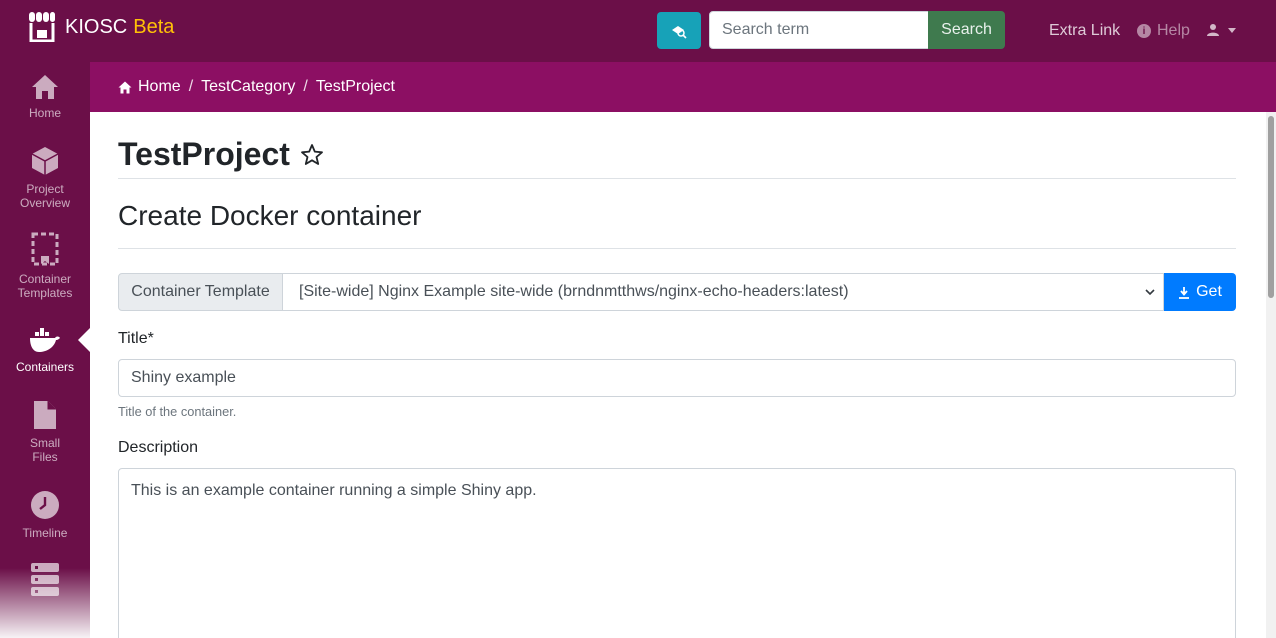 The width and height of the screenshot is (1276, 638). I want to click on sidebar-item-project-overview: Project Overview, so click(45, 178).